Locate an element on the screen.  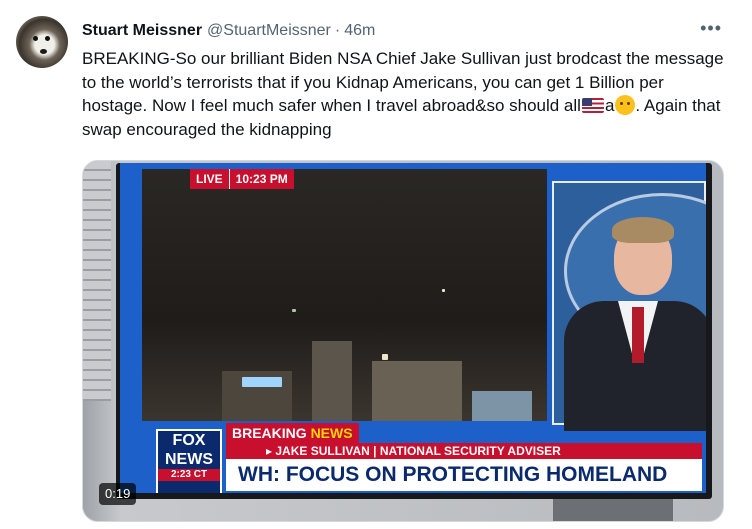
timestamp: 46m is located at coordinates (359, 31).